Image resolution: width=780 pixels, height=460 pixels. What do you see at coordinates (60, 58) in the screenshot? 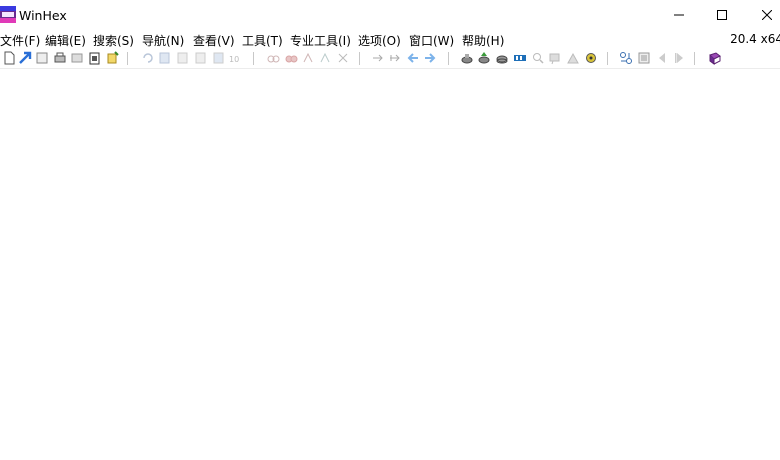
I see `print-icon` at bounding box center [60, 58].